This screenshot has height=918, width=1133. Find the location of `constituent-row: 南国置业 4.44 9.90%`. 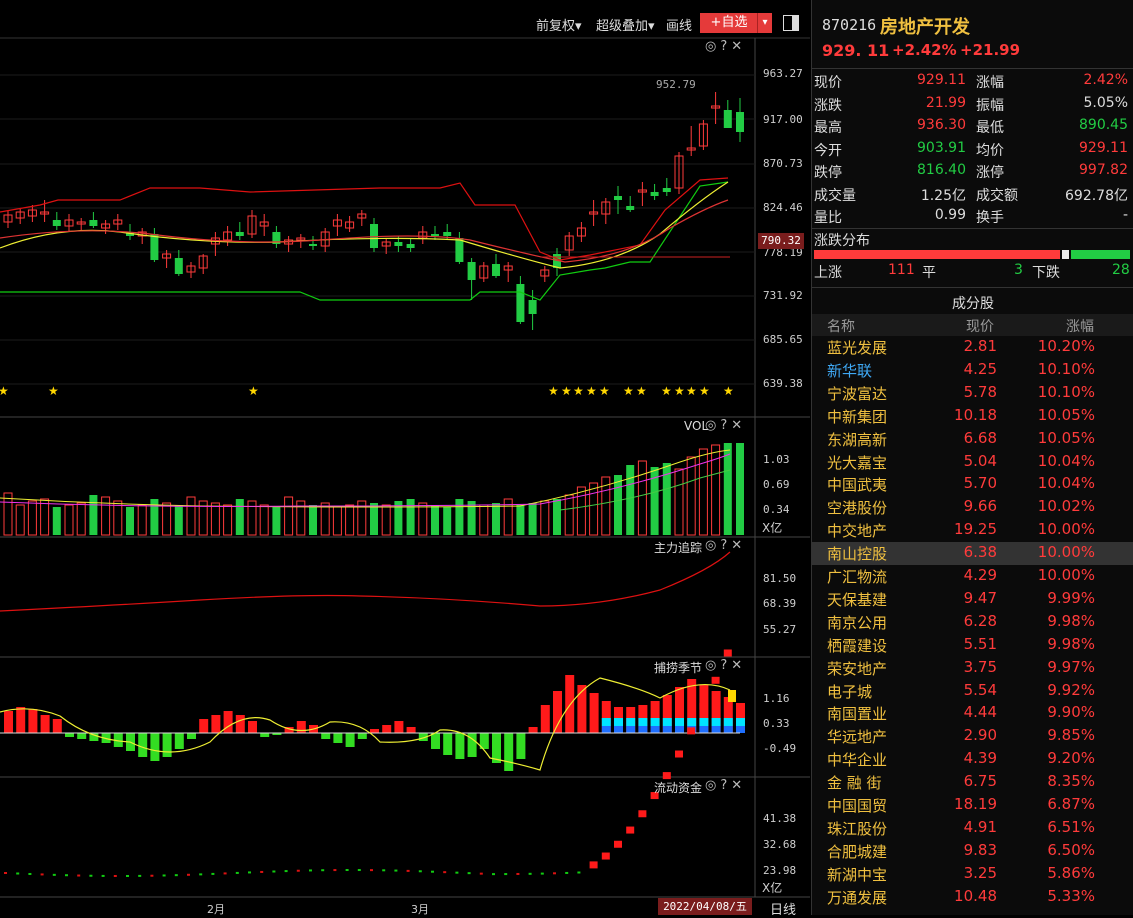

constituent-row: 南国置业 4.44 9.90% is located at coordinates (972, 713).